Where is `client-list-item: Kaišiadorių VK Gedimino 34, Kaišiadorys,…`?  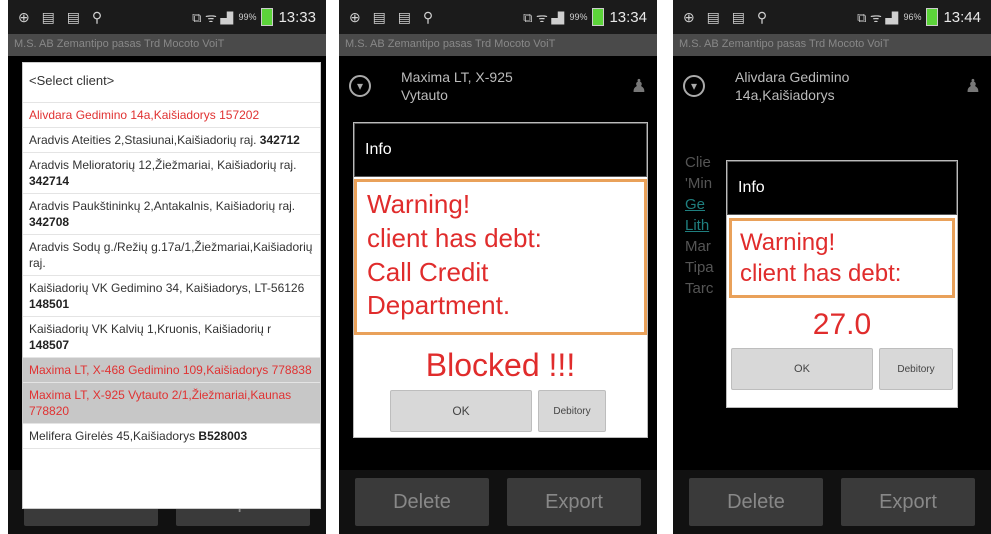
client-list-item: Kaišiadorių VK Gedimino 34, Kaišiadorys,… is located at coordinates (171, 296).